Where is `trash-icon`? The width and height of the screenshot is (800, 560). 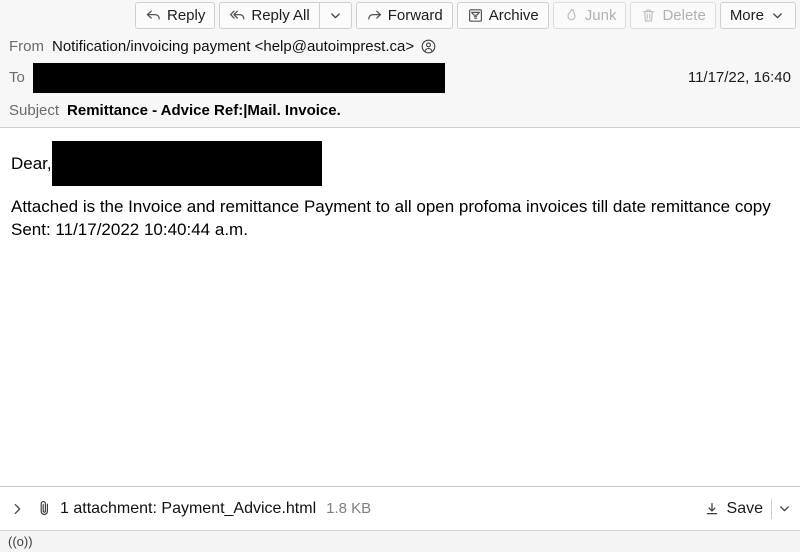
trash-icon is located at coordinates (648, 15).